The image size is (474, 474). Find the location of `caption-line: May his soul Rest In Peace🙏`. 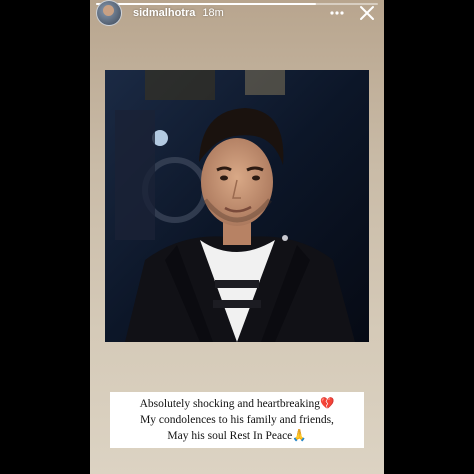

caption-line: May his soul Rest In Peace🙏 is located at coordinates (237, 436).